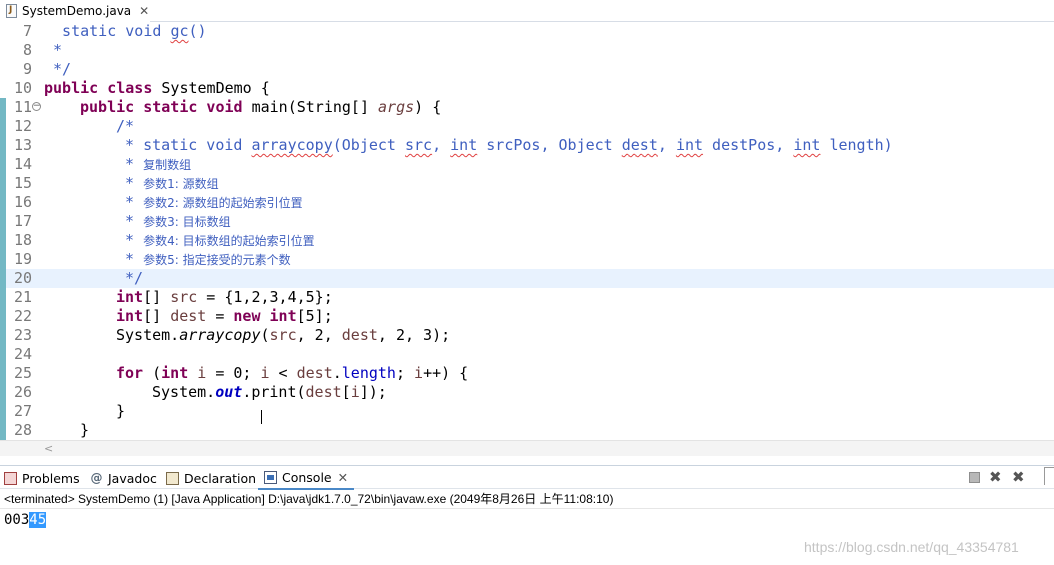 The image size is (1054, 565). What do you see at coordinates (22, 107) in the screenshot?
I see `line-number: 11` at bounding box center [22, 107].